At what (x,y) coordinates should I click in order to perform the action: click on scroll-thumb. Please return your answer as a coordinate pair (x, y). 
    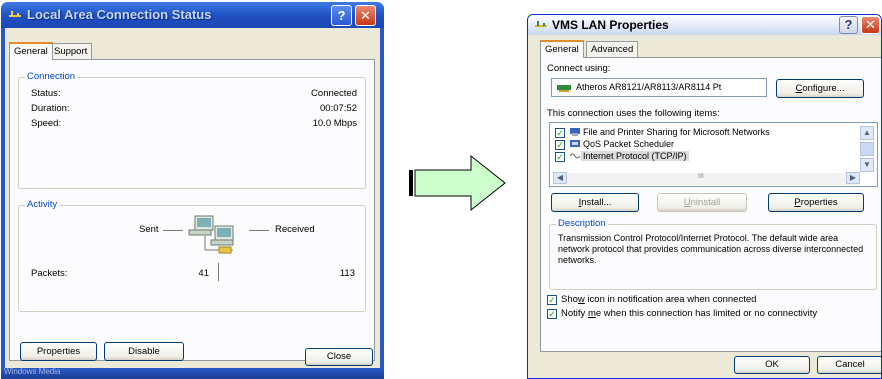
    Looking at the image, I should click on (867, 149).